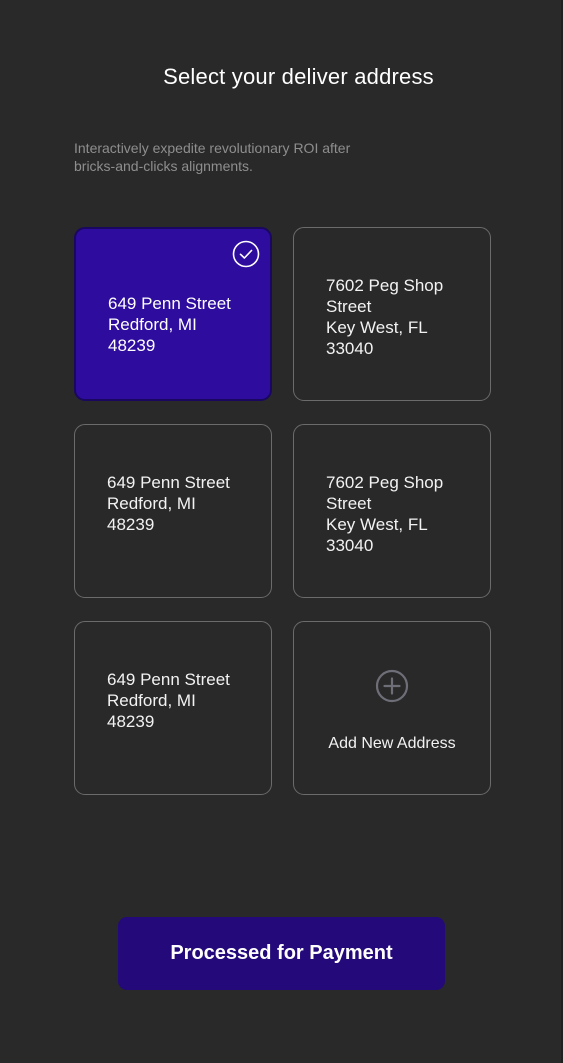 Image resolution: width=563 pixels, height=1063 pixels. Describe the element at coordinates (392, 743) in the screenshot. I see `add-address-label: Add New Address` at that location.